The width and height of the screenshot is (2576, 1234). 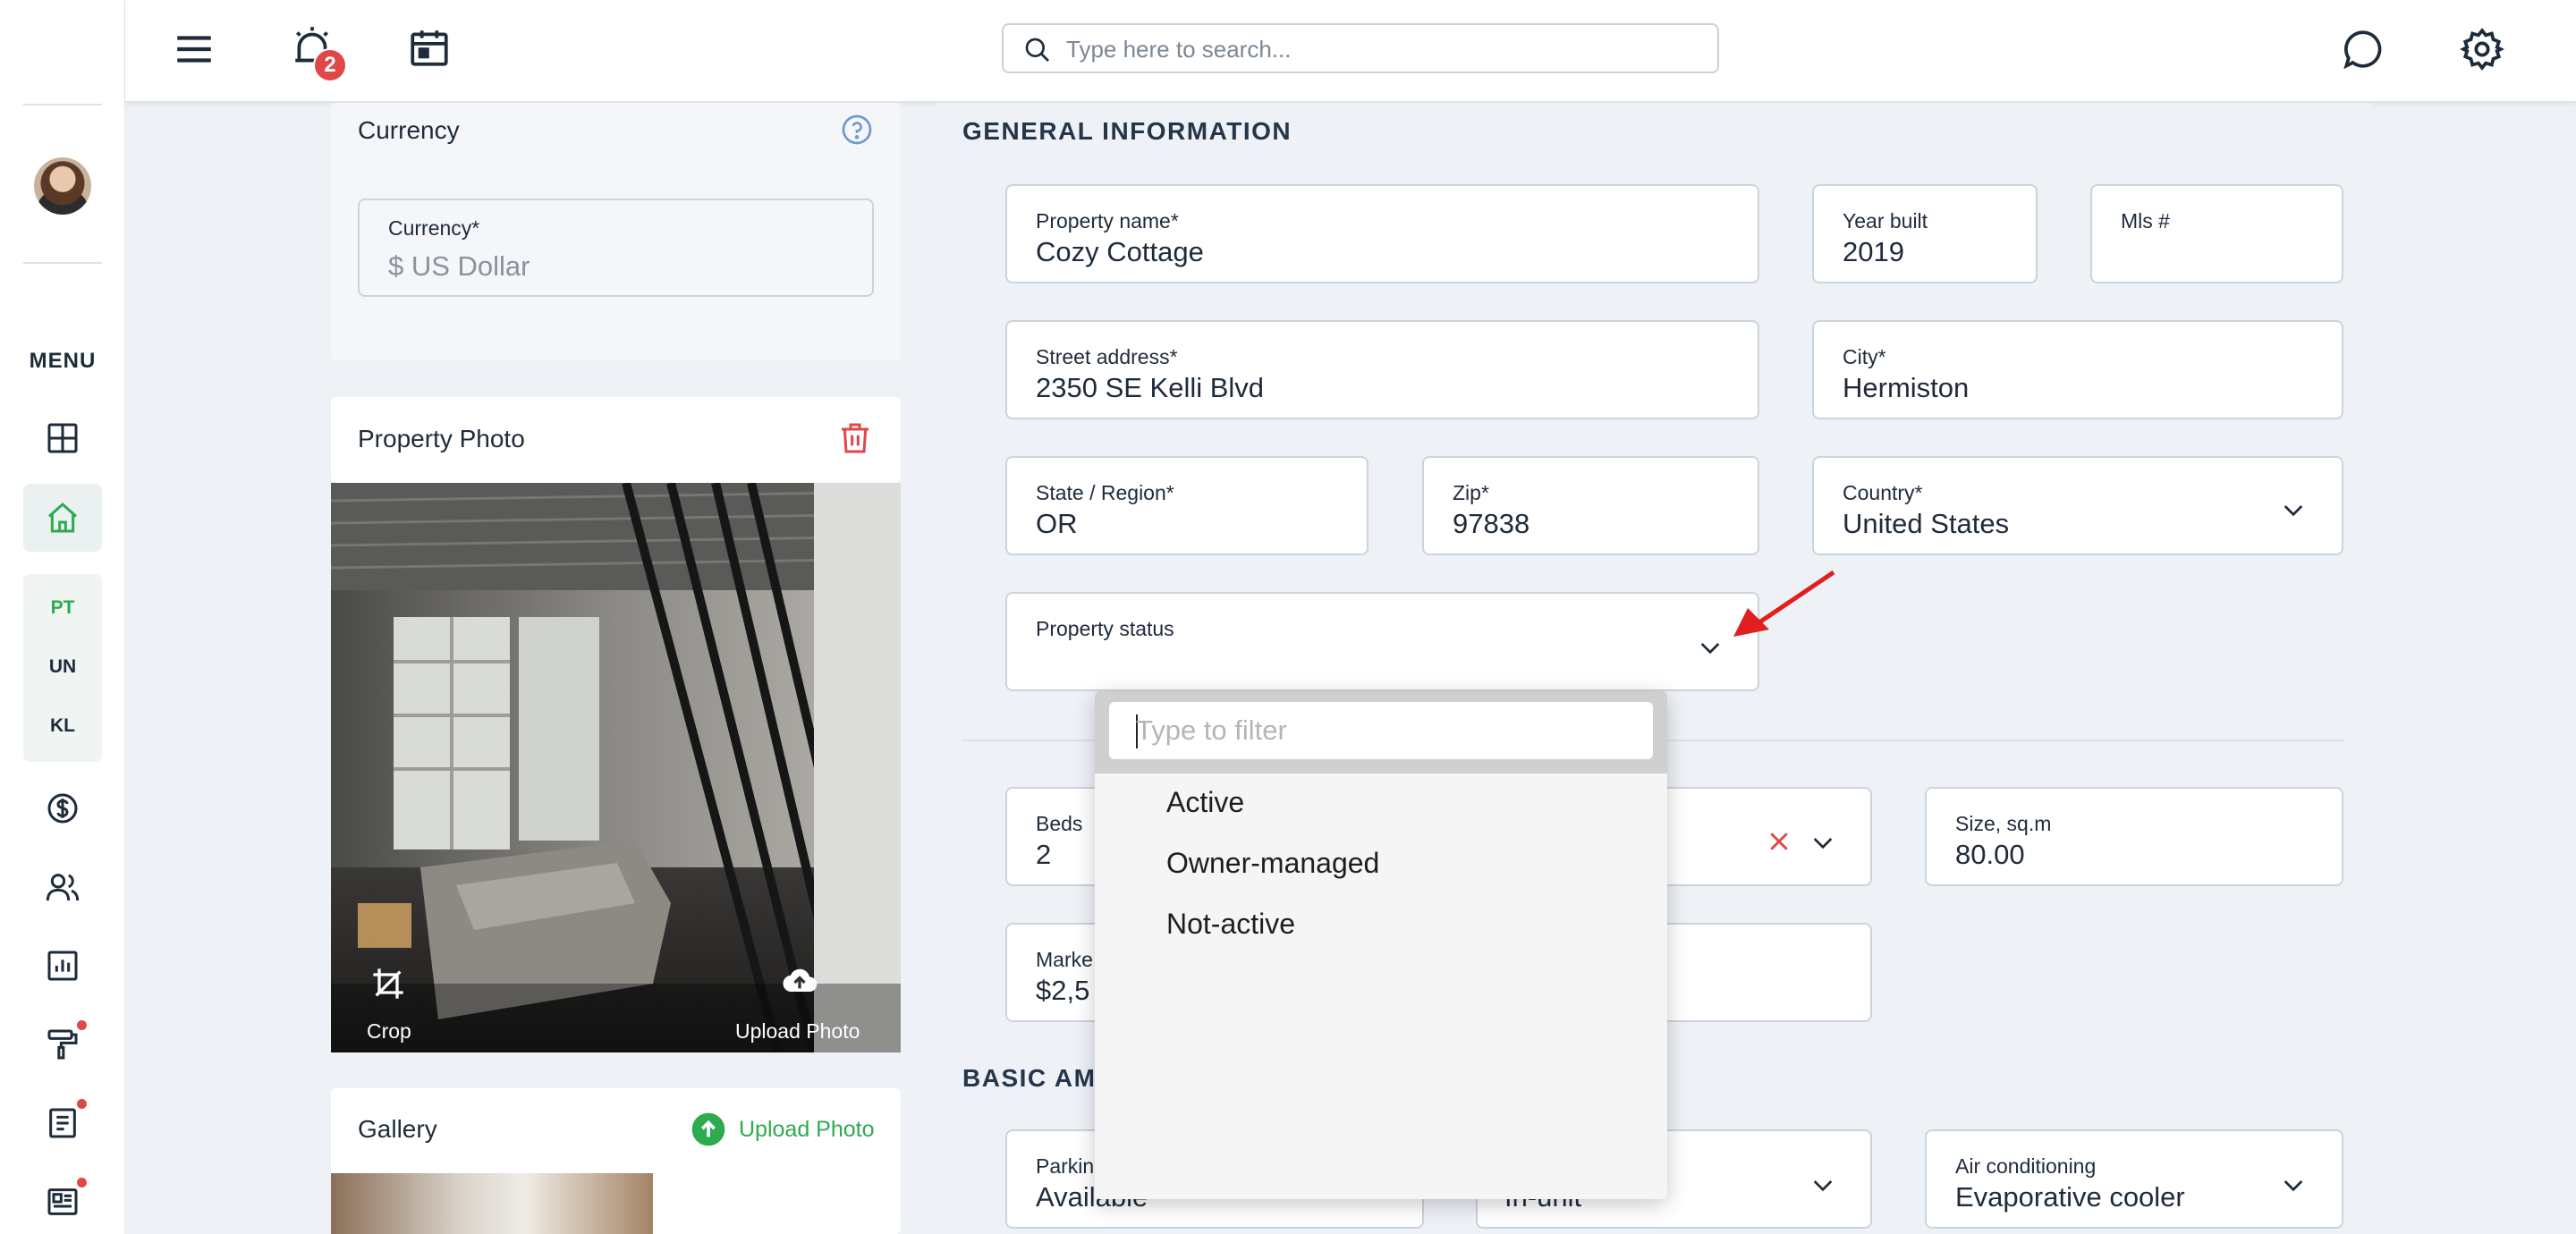 What do you see at coordinates (1925, 233) in the screenshot?
I see `year-built-field: Year built 2019` at bounding box center [1925, 233].